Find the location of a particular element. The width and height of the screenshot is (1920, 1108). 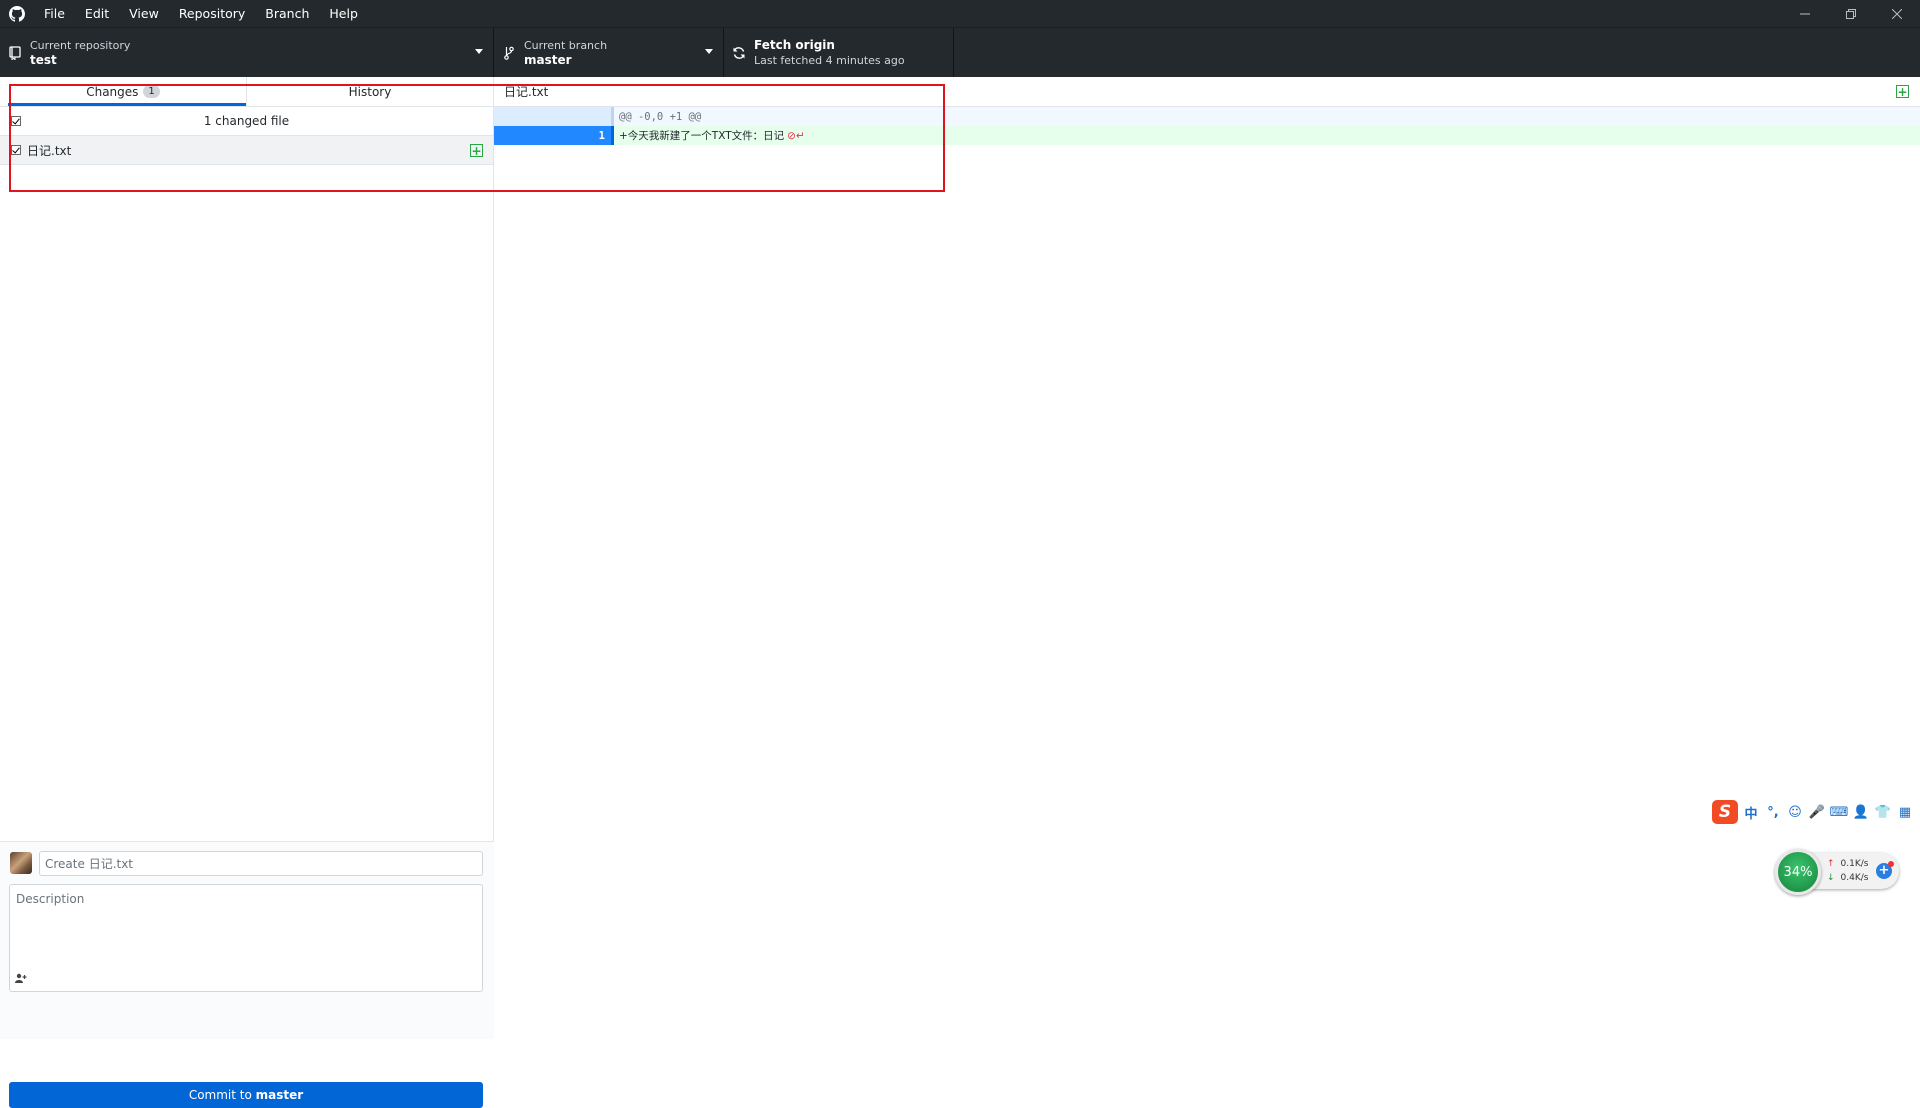

current-branch-dropdown: Current branch master is located at coordinates (609, 53).